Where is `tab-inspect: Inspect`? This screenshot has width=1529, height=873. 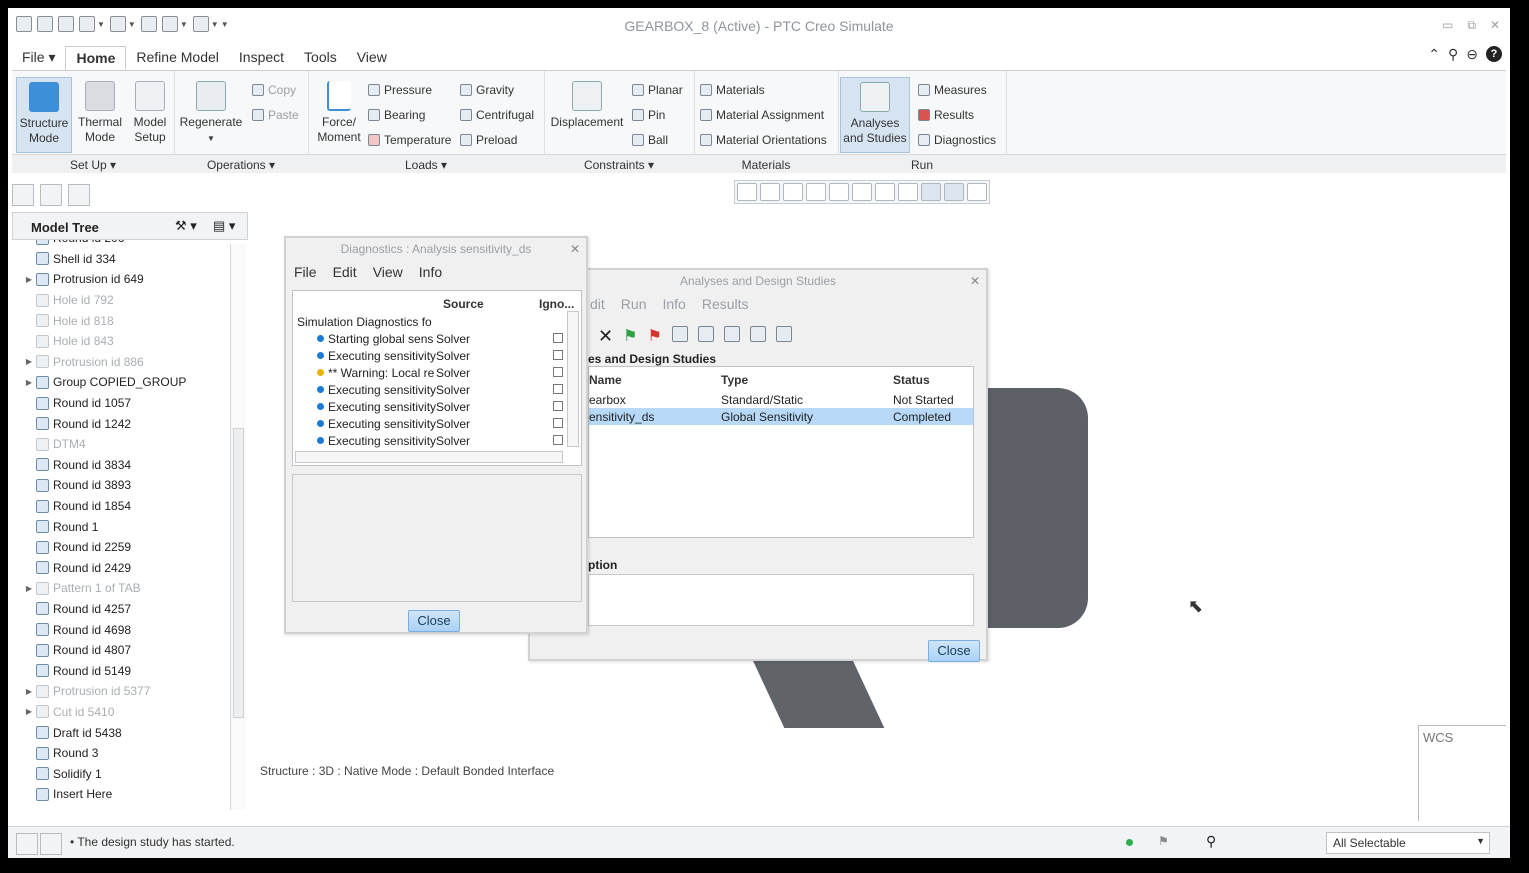
tab-inspect: Inspect is located at coordinates (261, 58).